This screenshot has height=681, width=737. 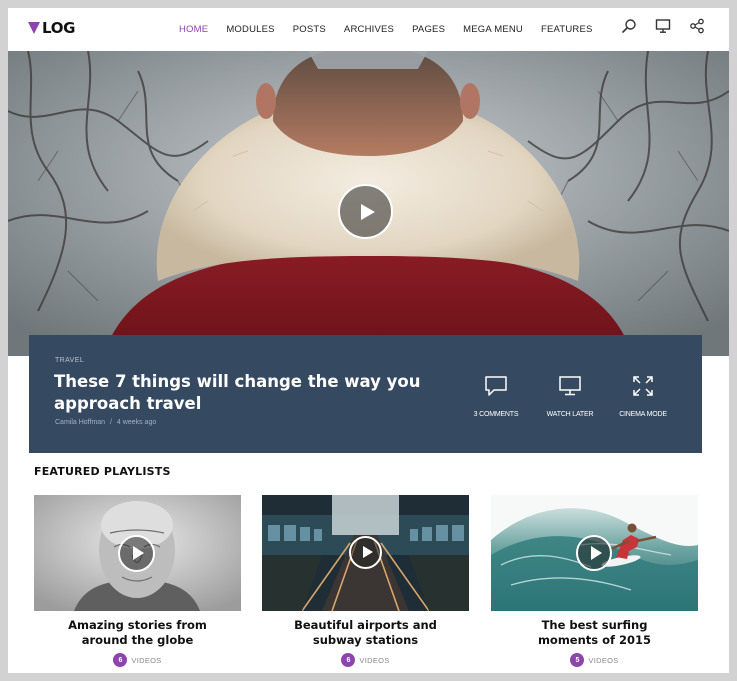 I want to click on logo-triangle-icon, so click(x=34, y=28).